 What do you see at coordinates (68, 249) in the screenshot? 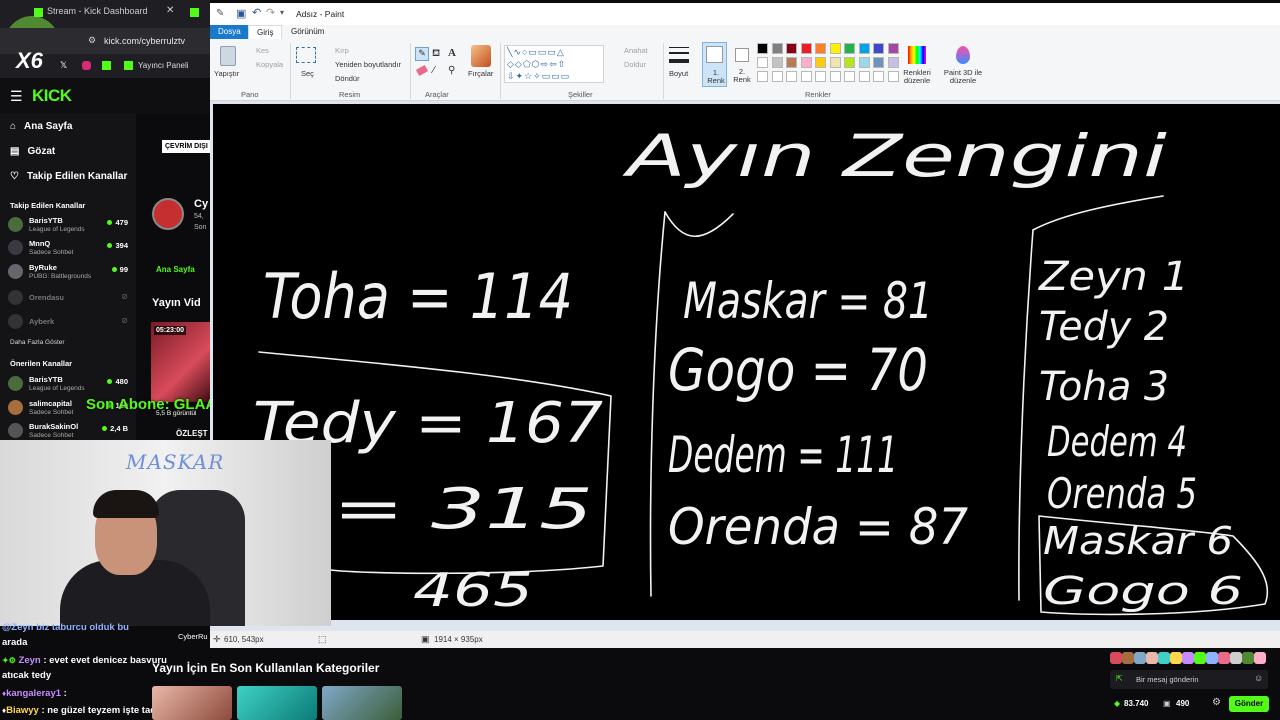
I see `followed-channel: MnnQ Sadece Sohbet 394` at bounding box center [68, 249].